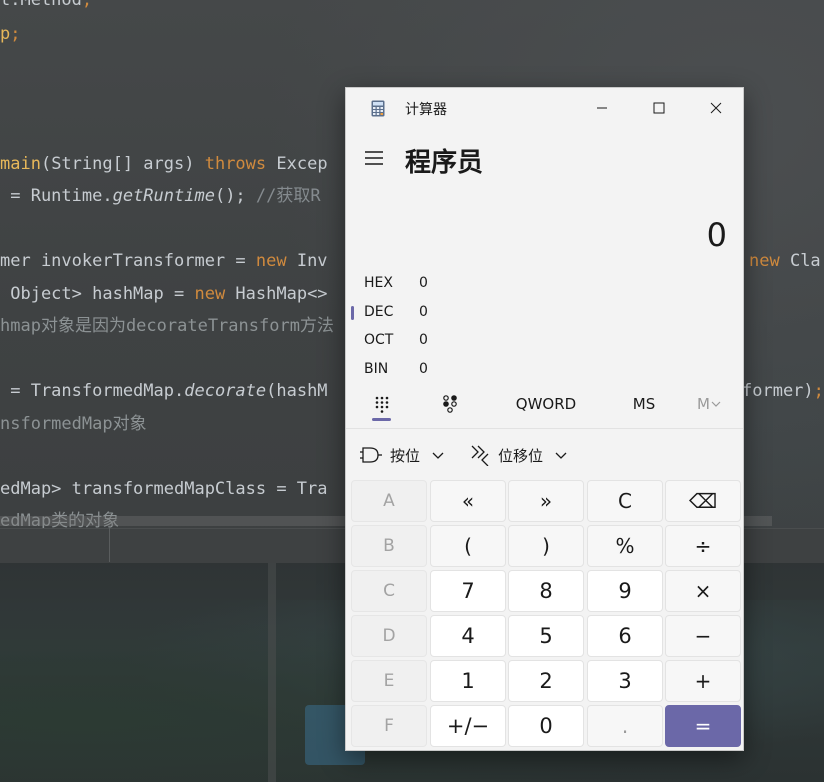 The width and height of the screenshot is (824, 782). What do you see at coordinates (164, 164) in the screenshot?
I see `code-line: main(String[] args) throws Excep` at bounding box center [164, 164].